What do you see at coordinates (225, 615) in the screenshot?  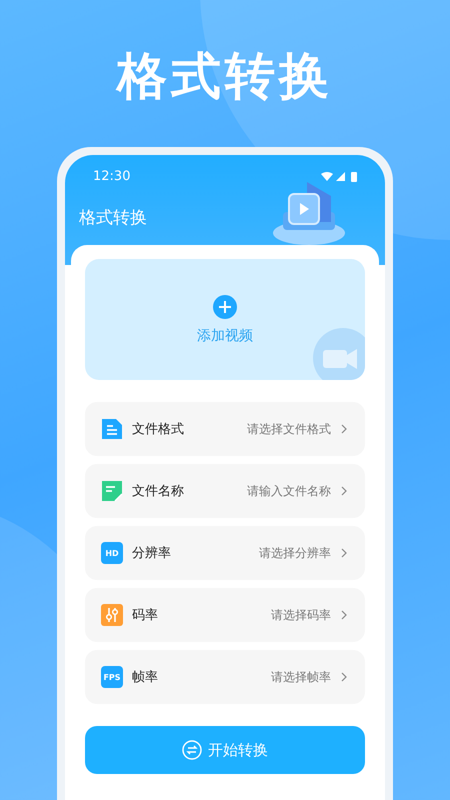 I see `settings-row: 码率 请选择码率` at bounding box center [225, 615].